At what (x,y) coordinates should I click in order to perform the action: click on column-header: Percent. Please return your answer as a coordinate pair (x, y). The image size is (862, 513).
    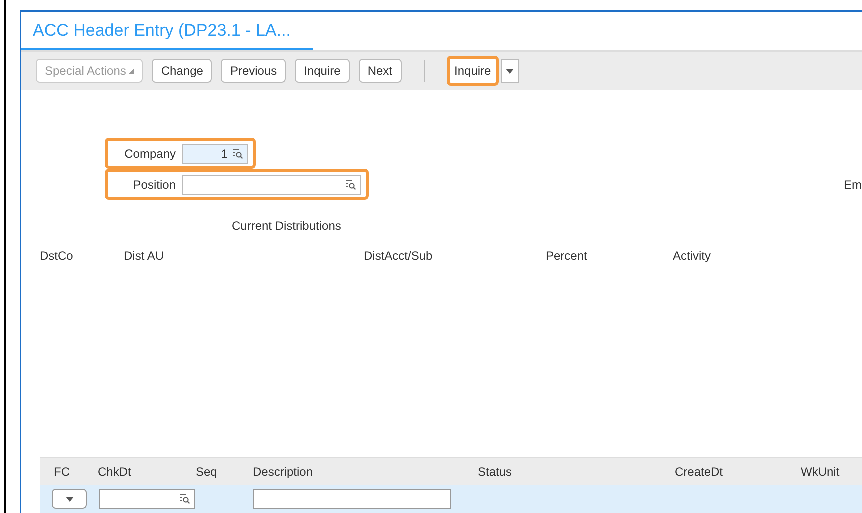
    Looking at the image, I should click on (567, 256).